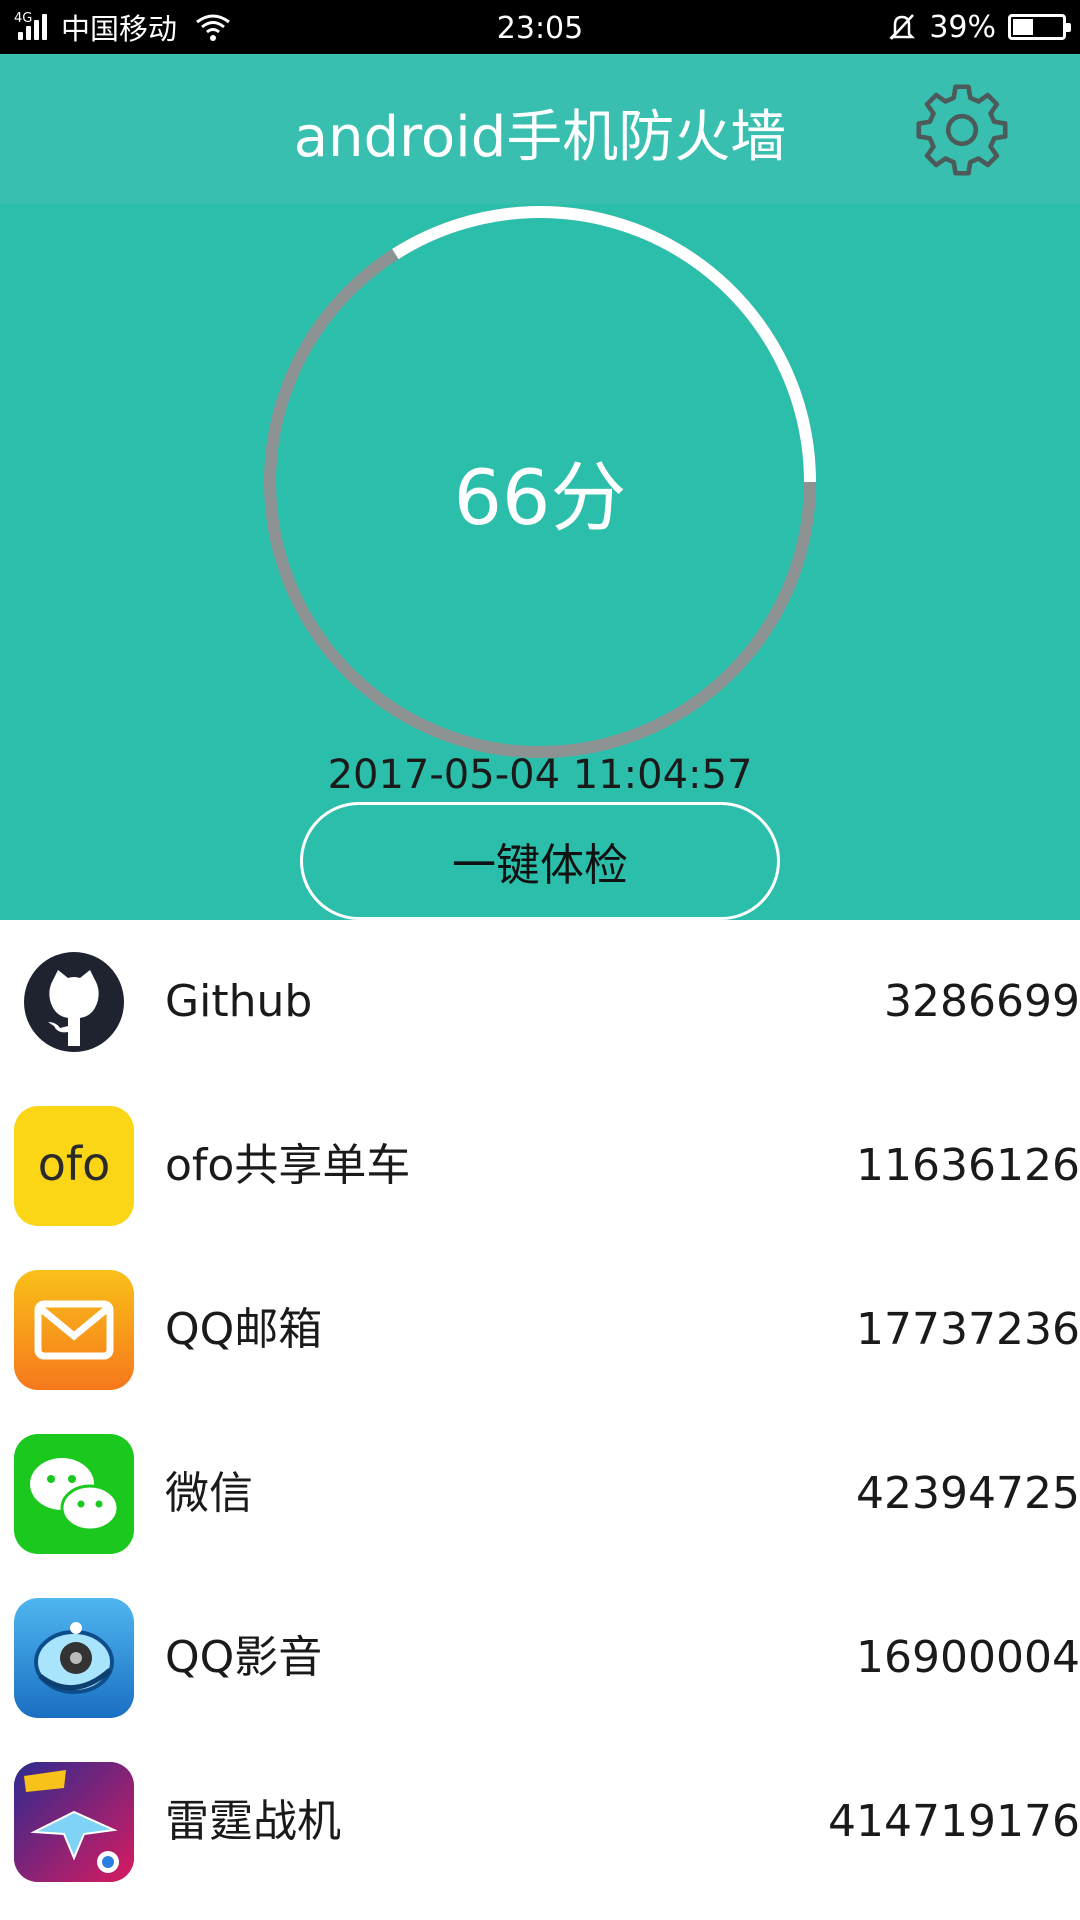  I want to click on list-item: 雷霆战机 414719176, so click(540, 1822).